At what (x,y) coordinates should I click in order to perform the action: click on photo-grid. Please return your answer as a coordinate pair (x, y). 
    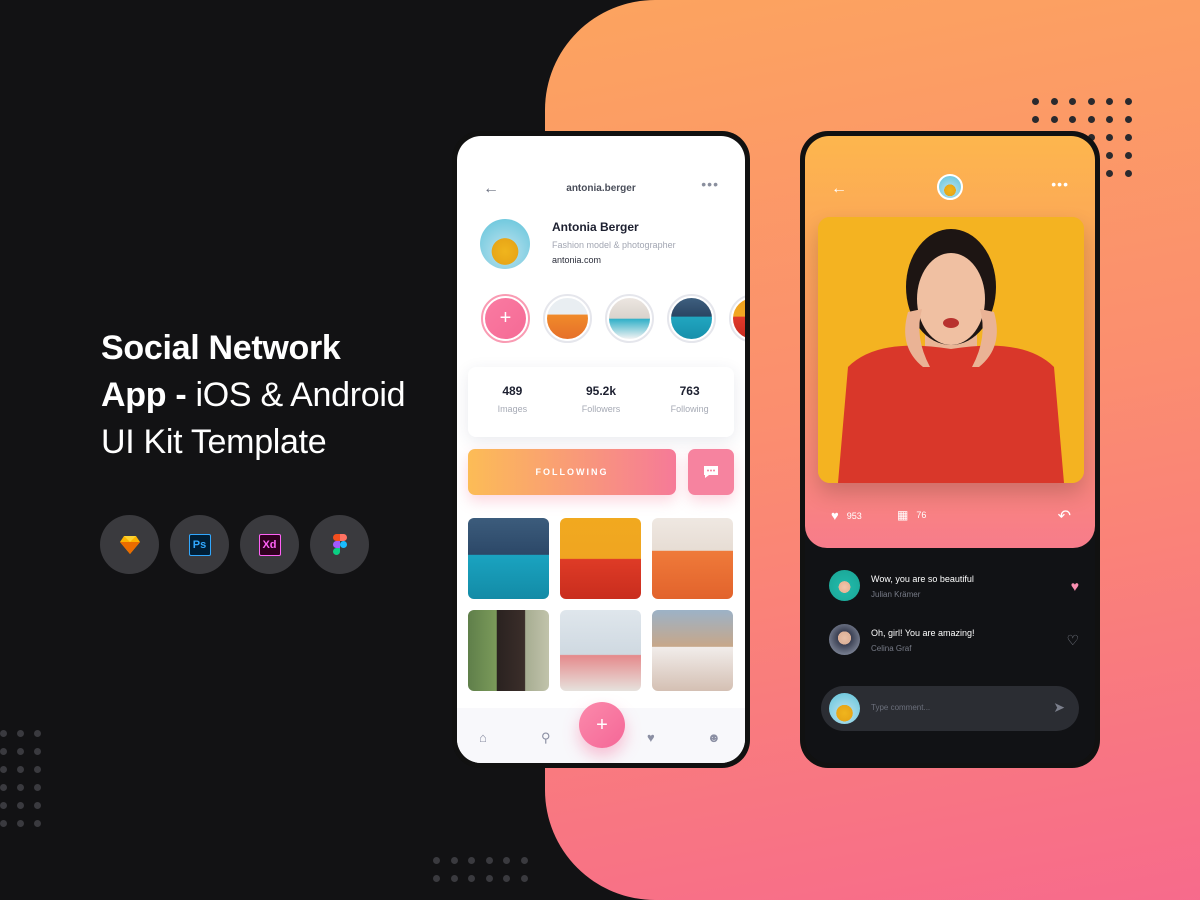
    Looking at the image, I should click on (600, 604).